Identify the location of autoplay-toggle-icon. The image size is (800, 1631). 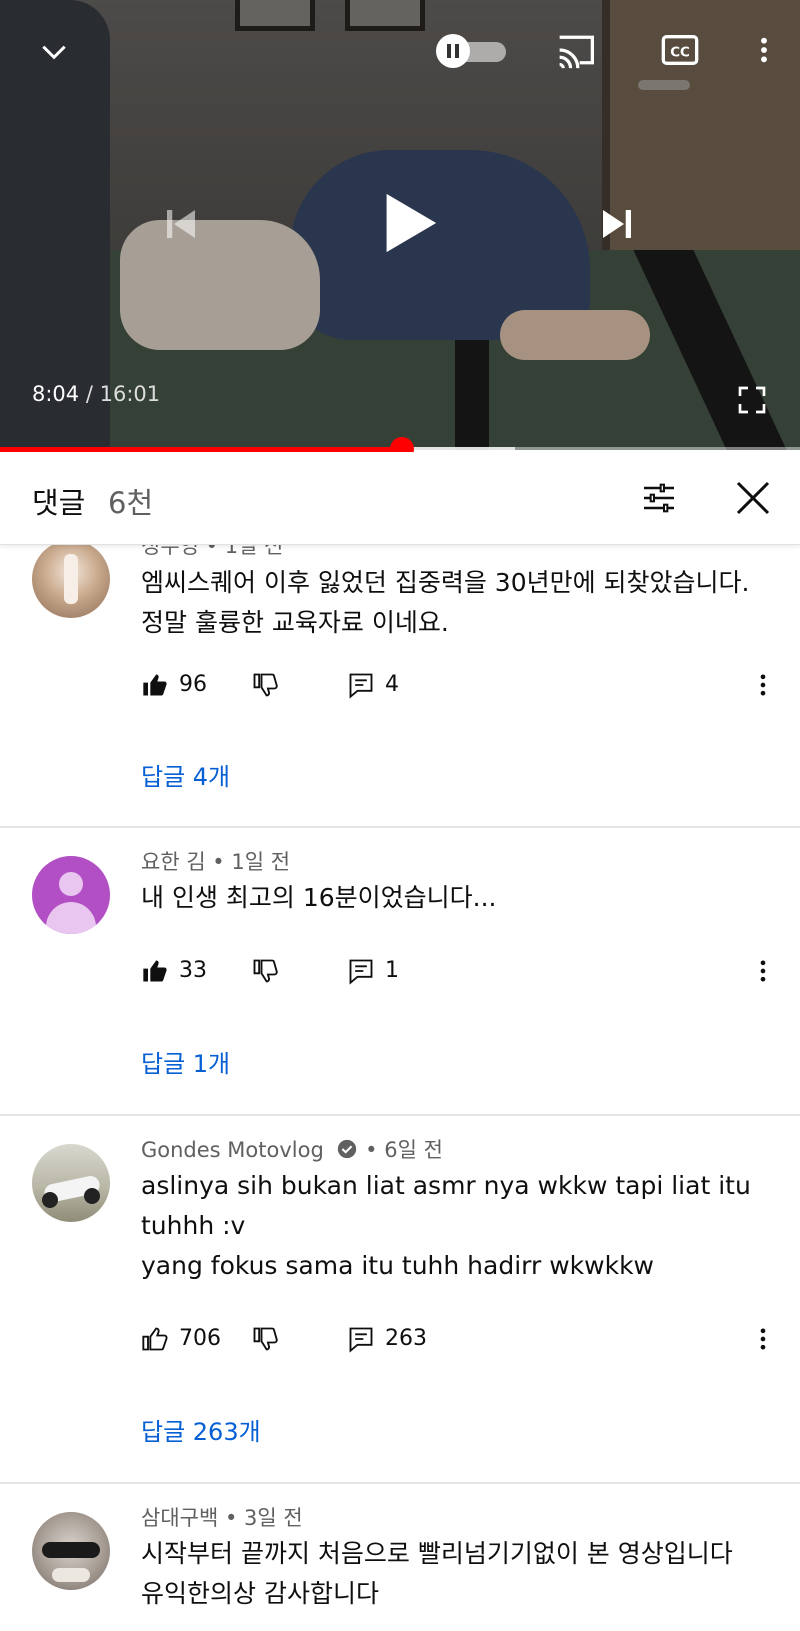
(472, 51).